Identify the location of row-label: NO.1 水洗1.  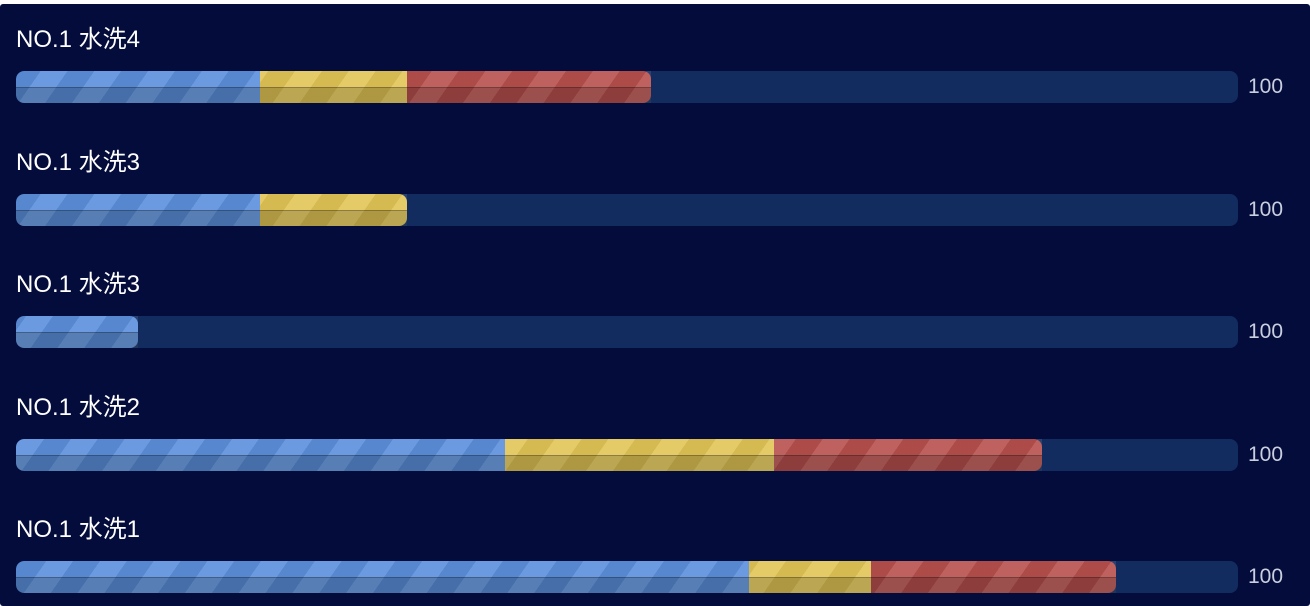
(78, 529).